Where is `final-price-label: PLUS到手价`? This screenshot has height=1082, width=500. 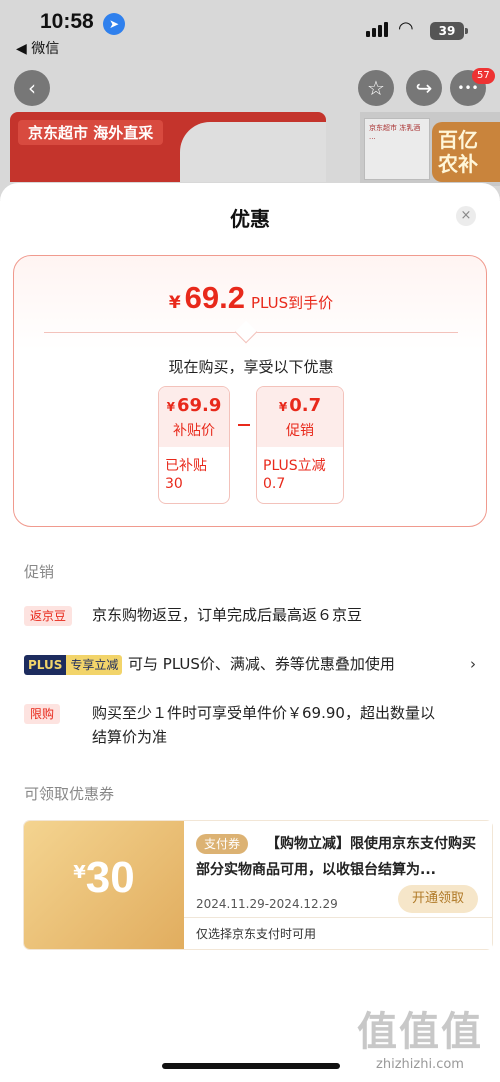
final-price-label: PLUS到手价 is located at coordinates (292, 303).